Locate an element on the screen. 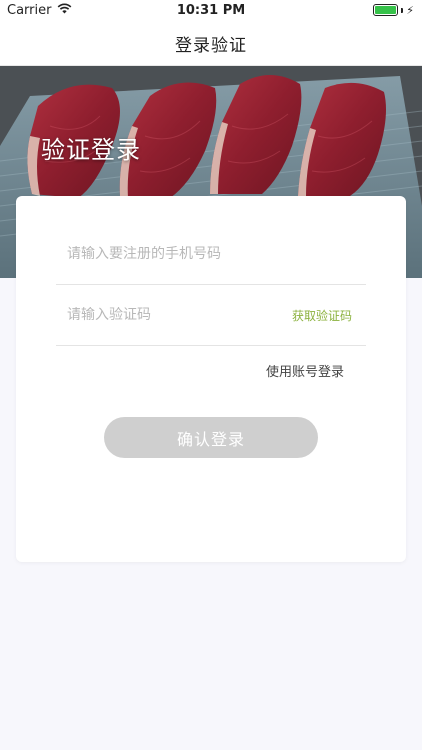 The width and height of the screenshot is (422, 750). nav-title: 登录验证 is located at coordinates (211, 46).